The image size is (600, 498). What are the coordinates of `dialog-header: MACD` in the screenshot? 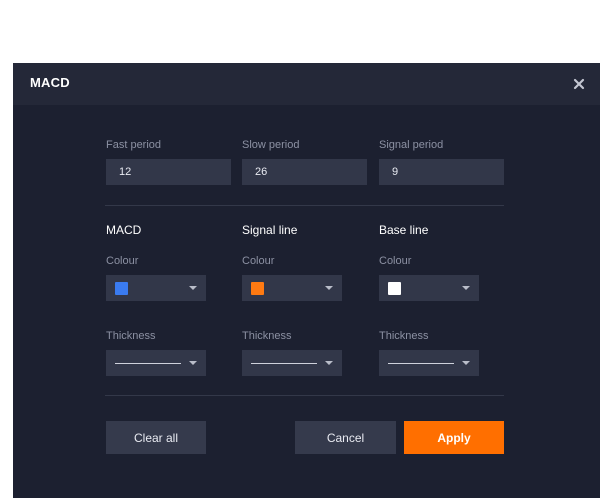 It's located at (306, 84).